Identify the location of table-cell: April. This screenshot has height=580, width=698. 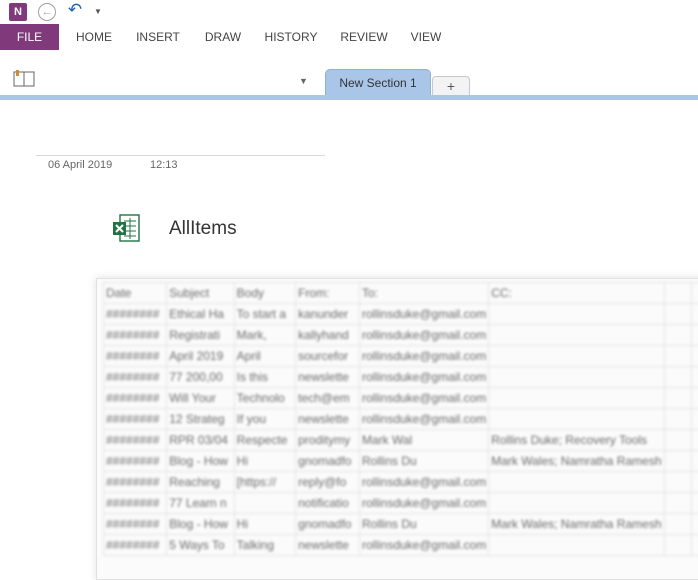
(264, 356).